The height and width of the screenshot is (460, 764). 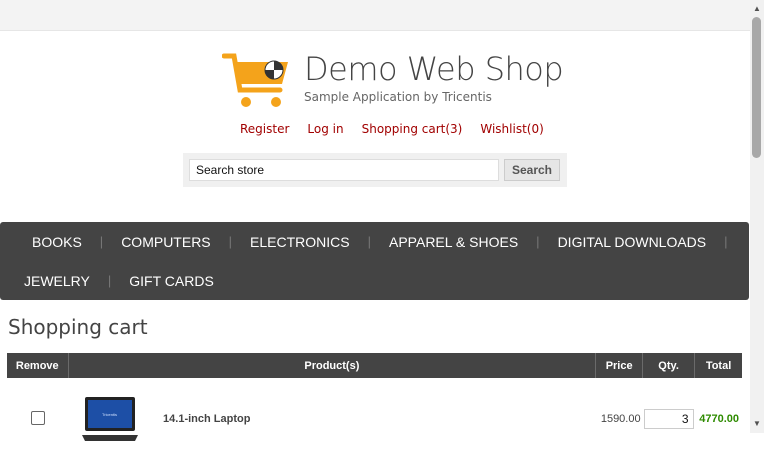 I want to click on scrollbar-thumb, so click(x=756, y=87).